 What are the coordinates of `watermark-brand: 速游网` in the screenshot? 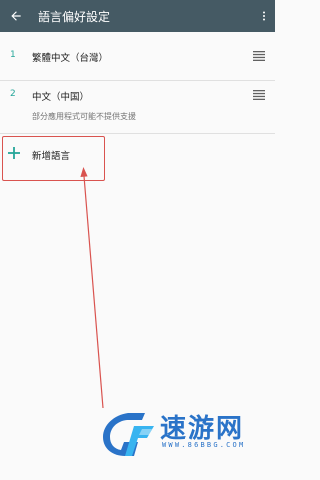 It's located at (202, 429).